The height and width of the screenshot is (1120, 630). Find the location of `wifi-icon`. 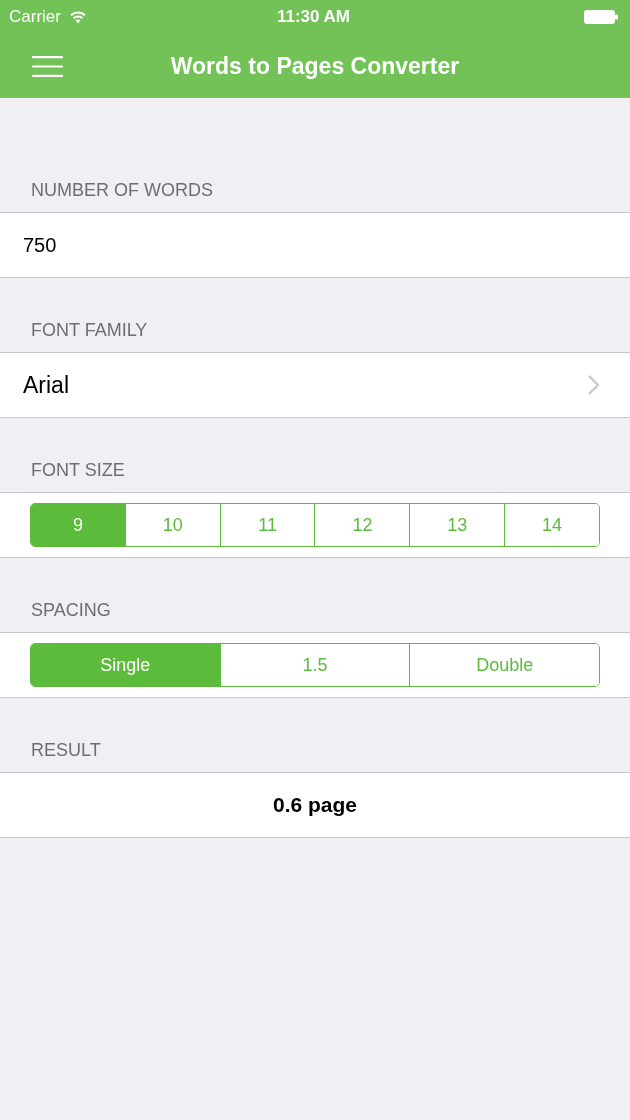

wifi-icon is located at coordinates (77, 17).